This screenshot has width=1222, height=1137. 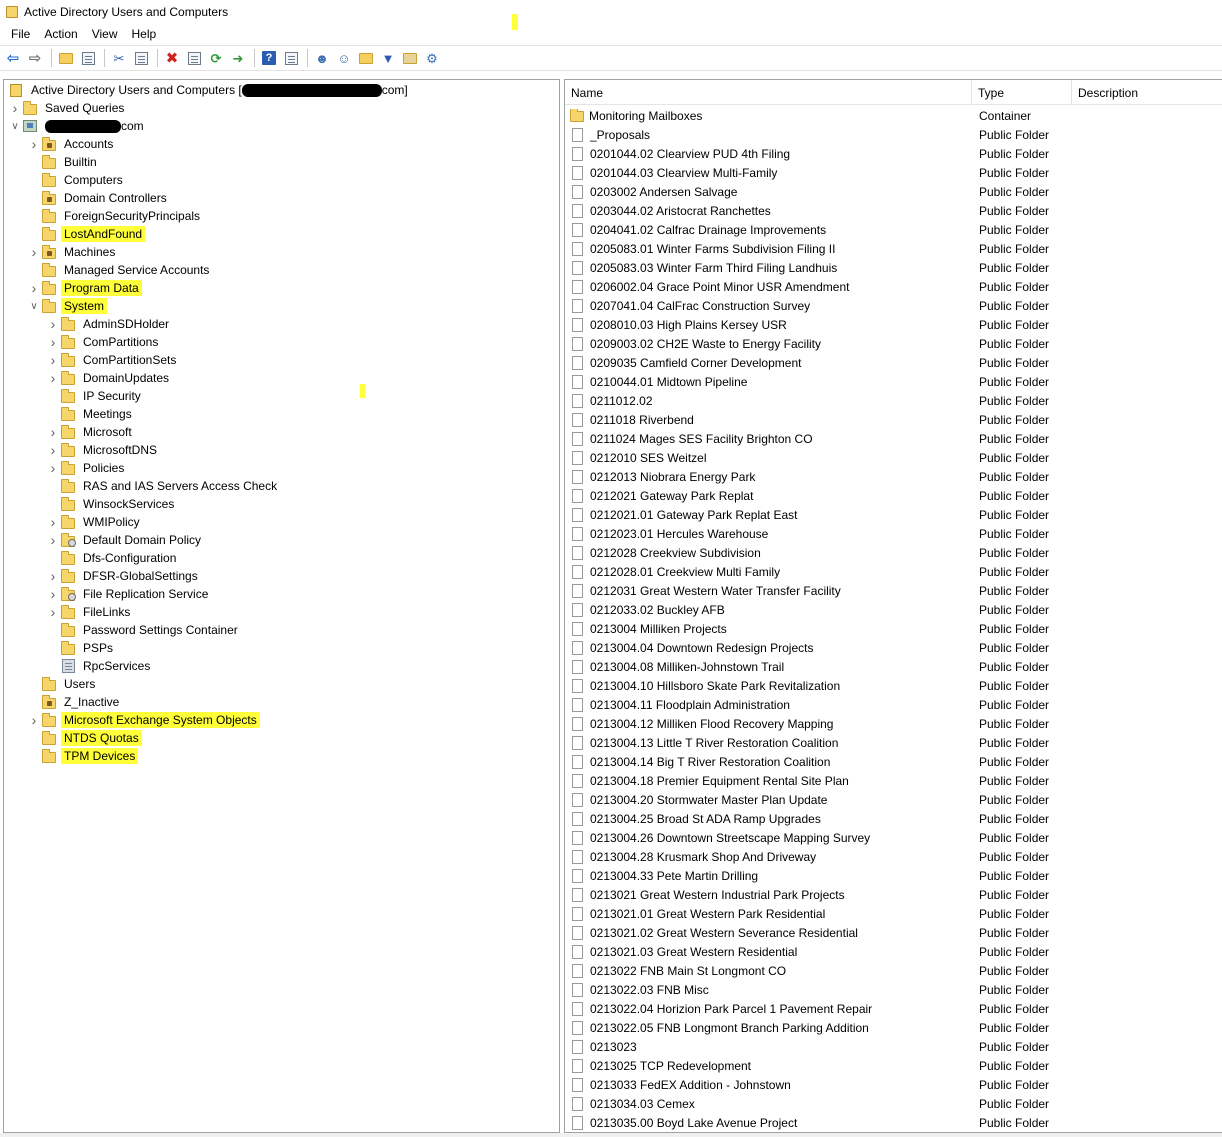 I want to click on new-group-icon: ☺, so click(x=344, y=58).